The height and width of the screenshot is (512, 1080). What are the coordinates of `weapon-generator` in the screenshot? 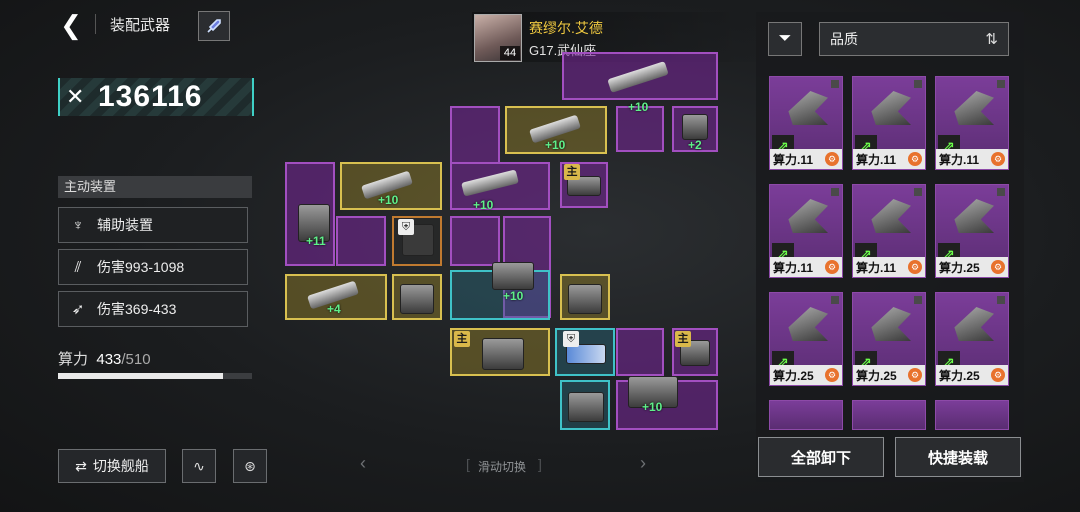 It's located at (503, 354).